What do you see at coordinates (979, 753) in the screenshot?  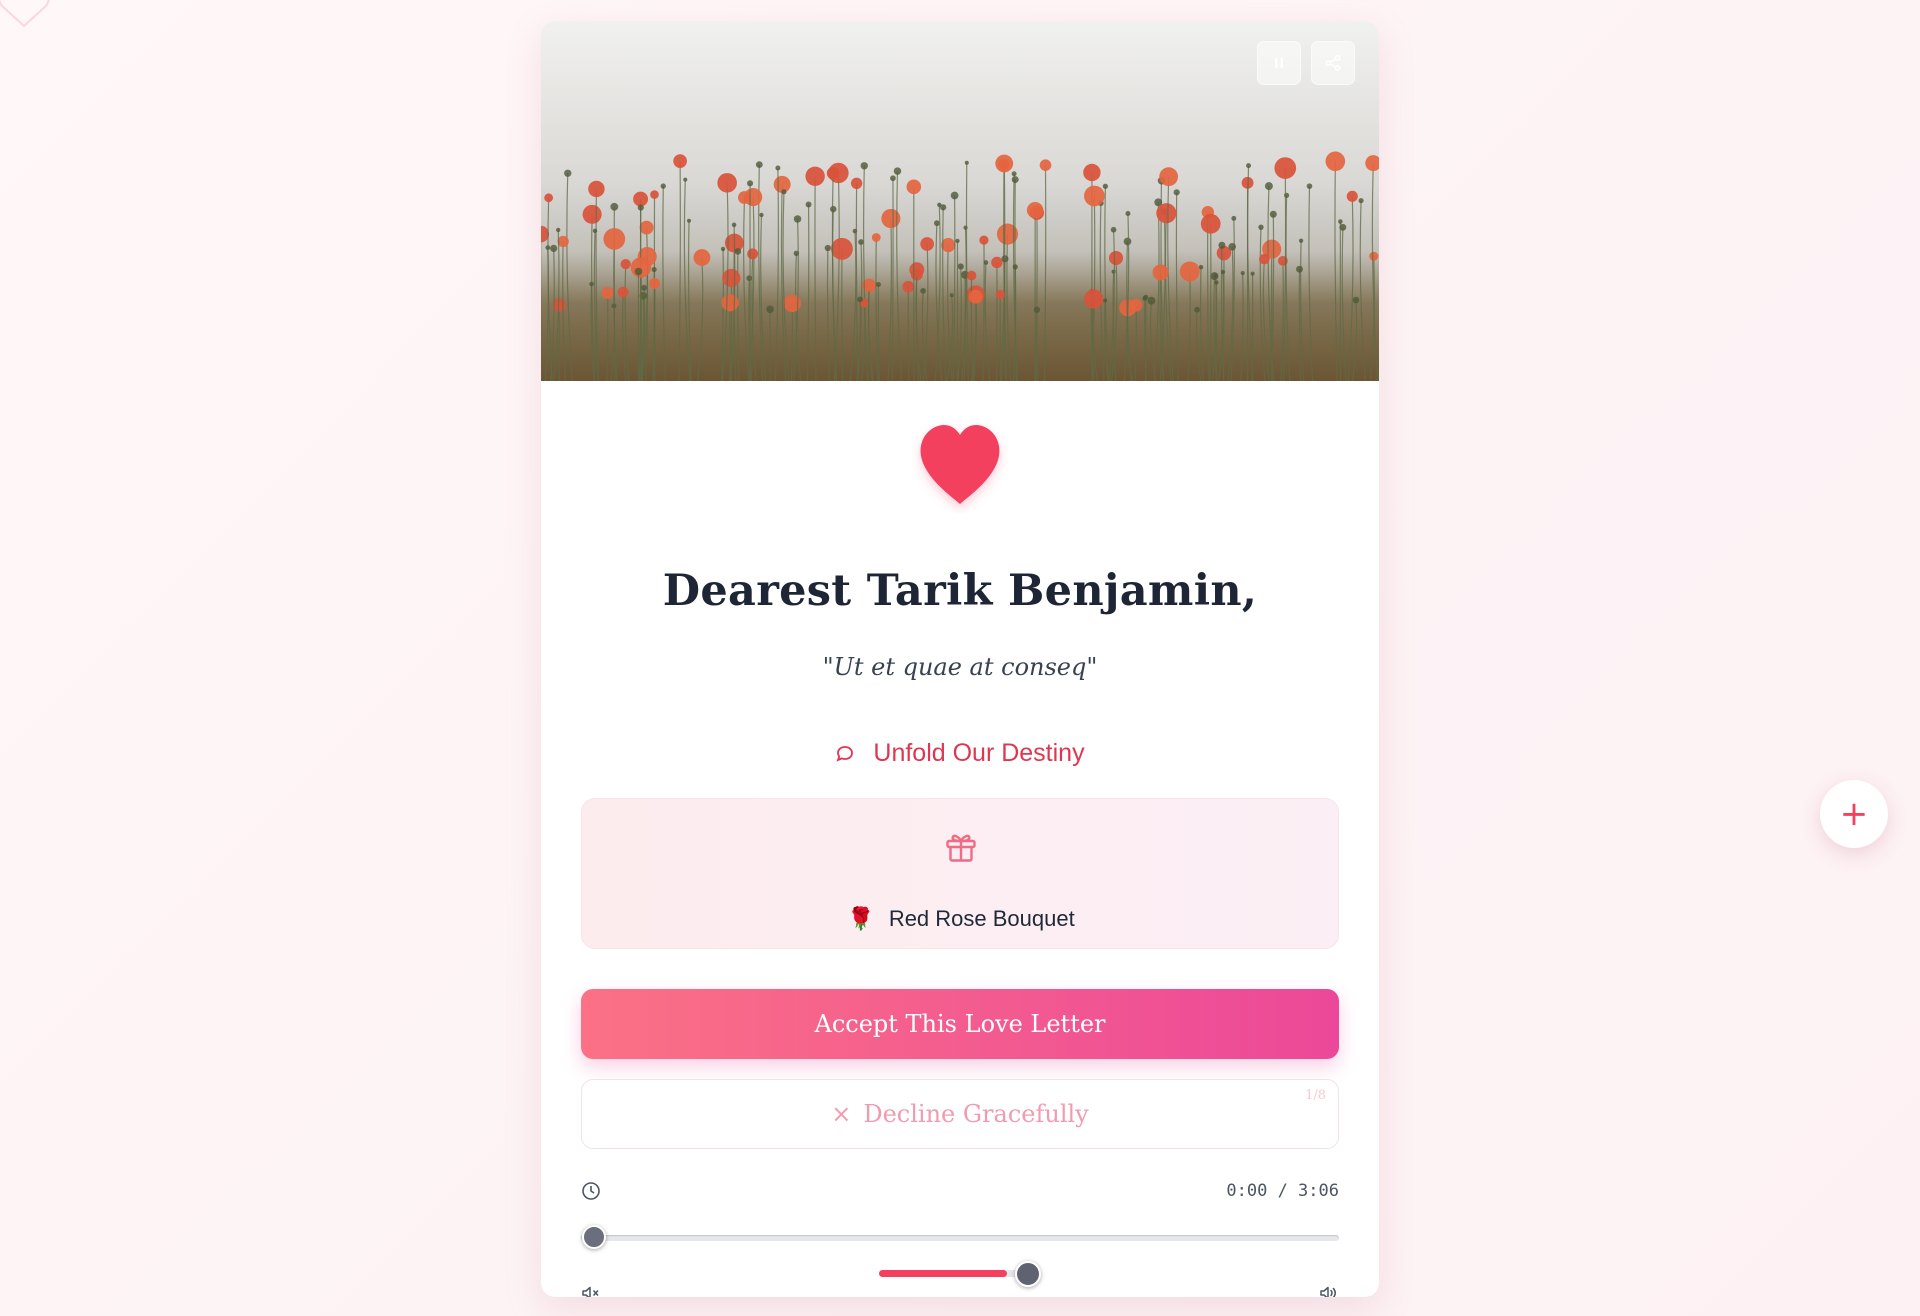 I see `unfold-destiny-label: Unfold Our Destiny` at bounding box center [979, 753].